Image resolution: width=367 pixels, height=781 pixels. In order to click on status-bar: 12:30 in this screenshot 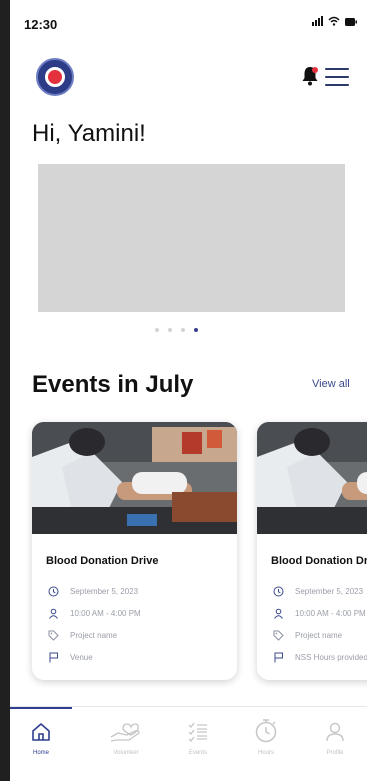, I will do `click(188, 18)`.